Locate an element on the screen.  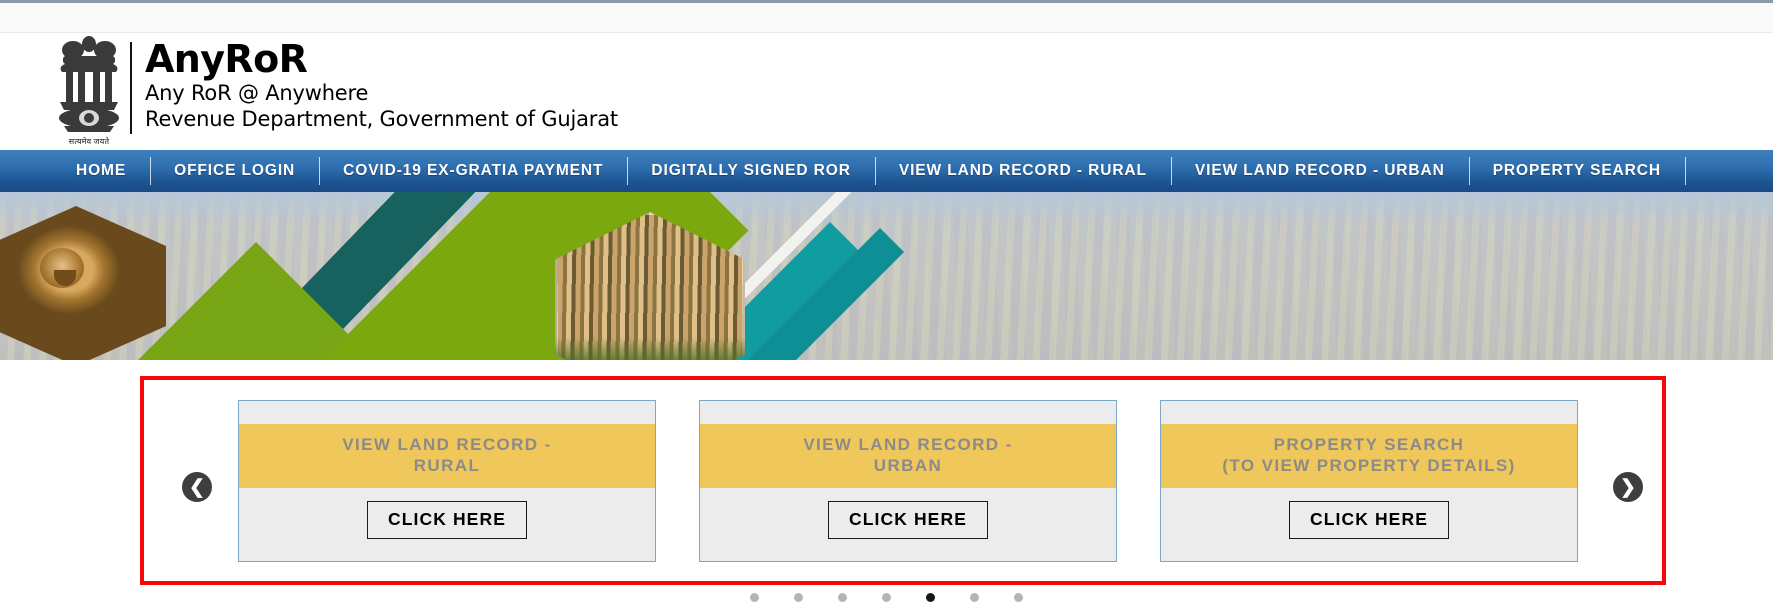
card-view-land-record-rural: VIEW LAND RECORD - RURAL CLICK HERE is located at coordinates (447, 481).